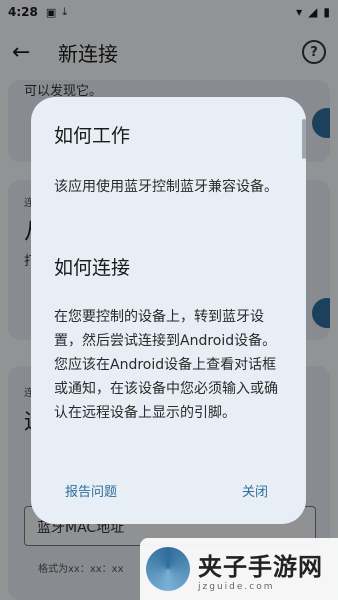 This screenshot has height=600, width=338. I want to click on report-issue-button: 报告问题, so click(91, 490).